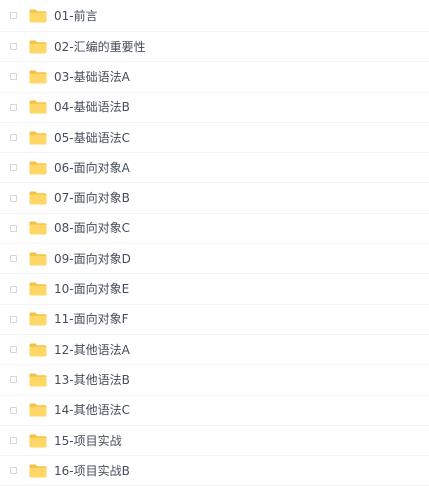 The height and width of the screenshot is (486, 429). What do you see at coordinates (92, 380) in the screenshot?
I see `folder-name: 13-其他语法B` at bounding box center [92, 380].